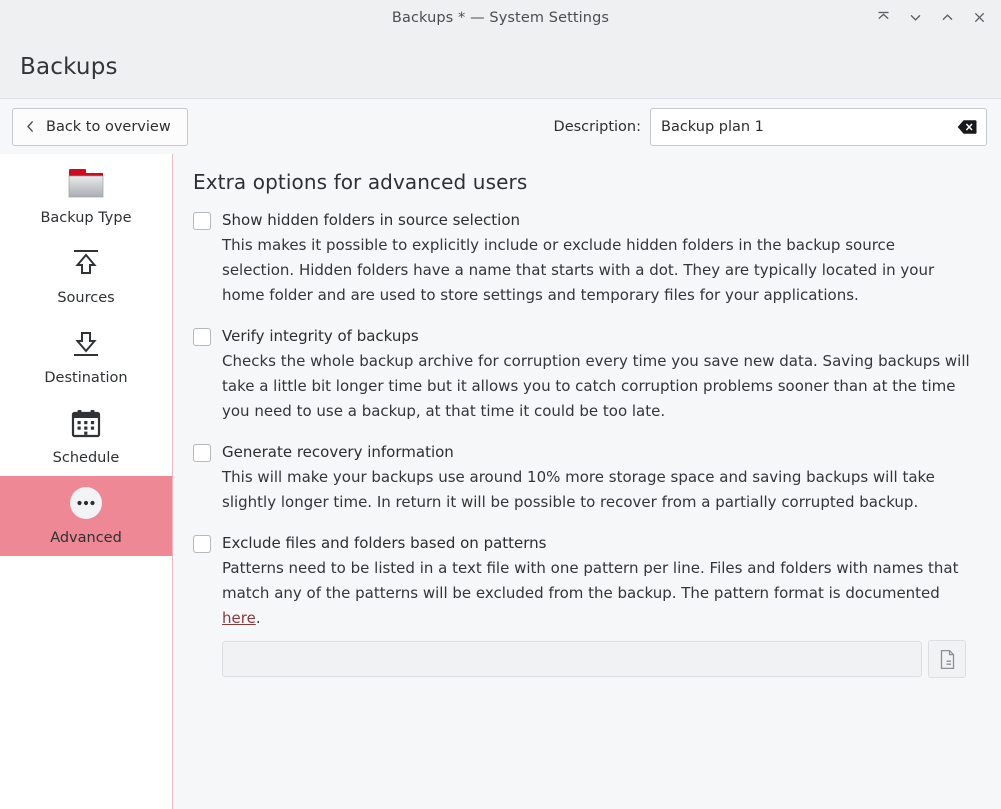 The width and height of the screenshot is (1001, 809). Describe the element at coordinates (947, 659) in the screenshot. I see `file-document-icon` at that location.